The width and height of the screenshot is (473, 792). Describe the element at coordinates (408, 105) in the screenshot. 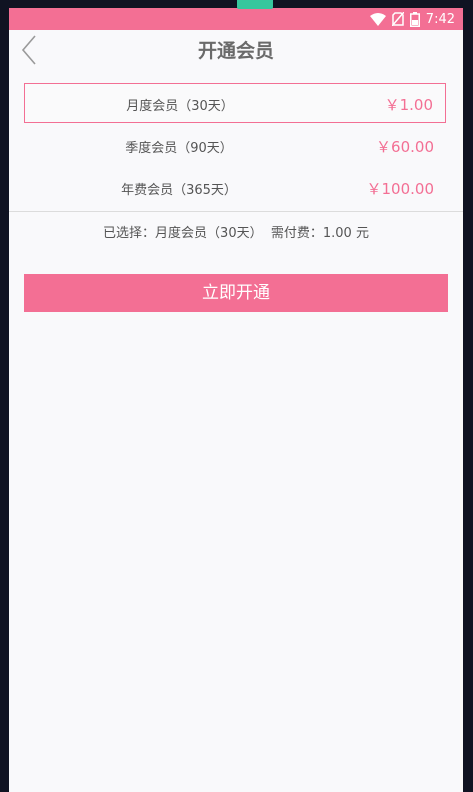

I see `plan-price: ￥1.00` at that location.